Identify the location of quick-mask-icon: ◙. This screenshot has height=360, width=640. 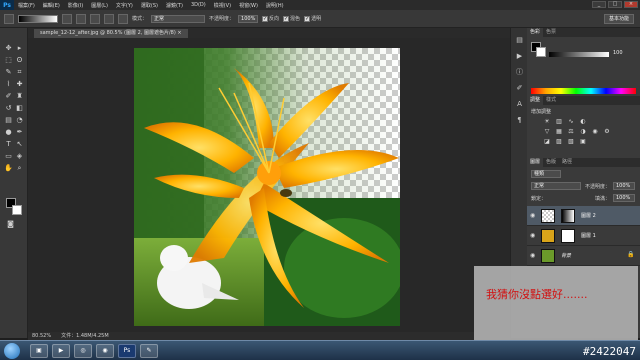
(10, 224).